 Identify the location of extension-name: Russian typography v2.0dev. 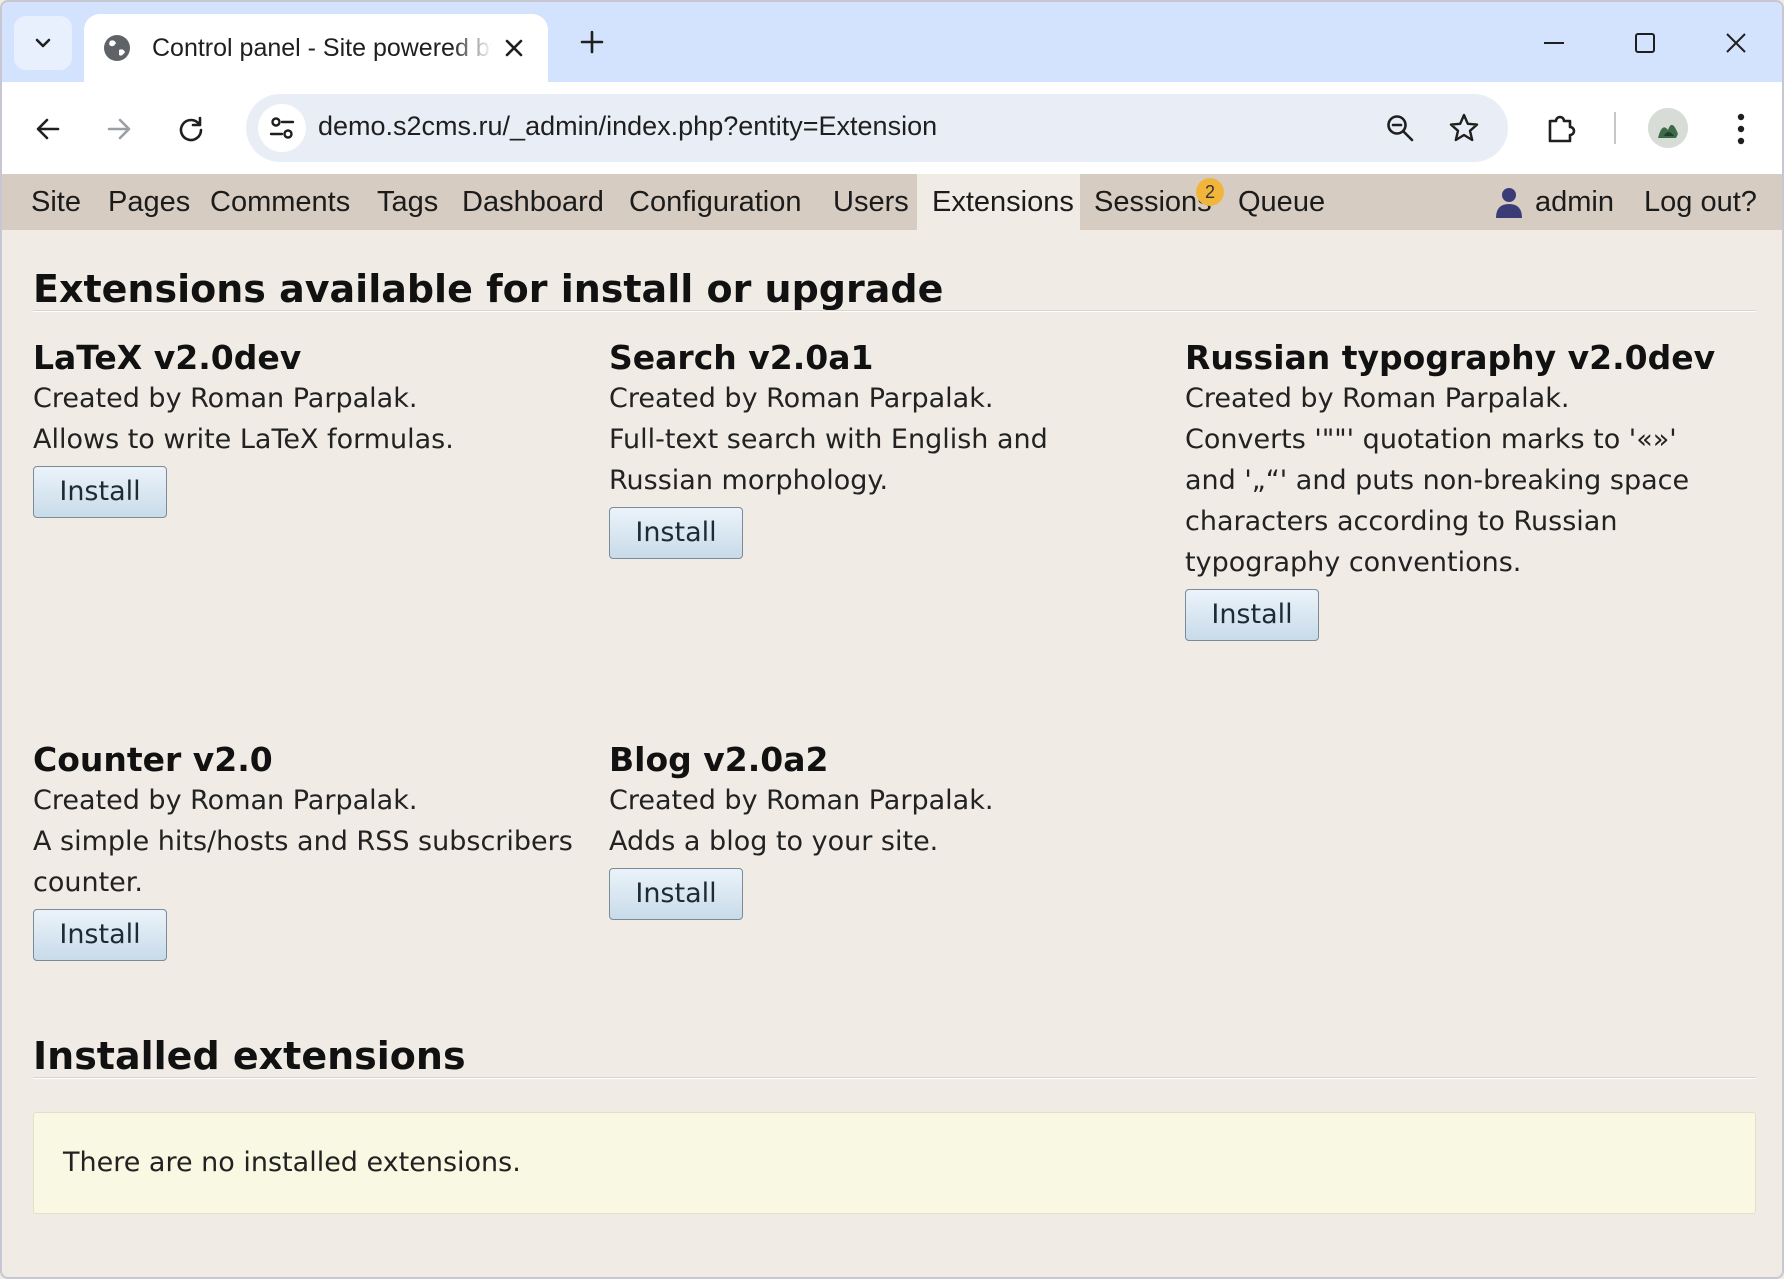
(1450, 357).